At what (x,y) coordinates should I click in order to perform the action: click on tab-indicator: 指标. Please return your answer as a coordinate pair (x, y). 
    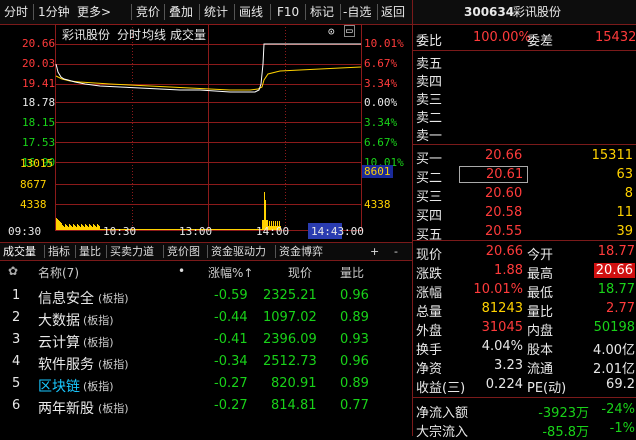
    Looking at the image, I should click on (59, 251).